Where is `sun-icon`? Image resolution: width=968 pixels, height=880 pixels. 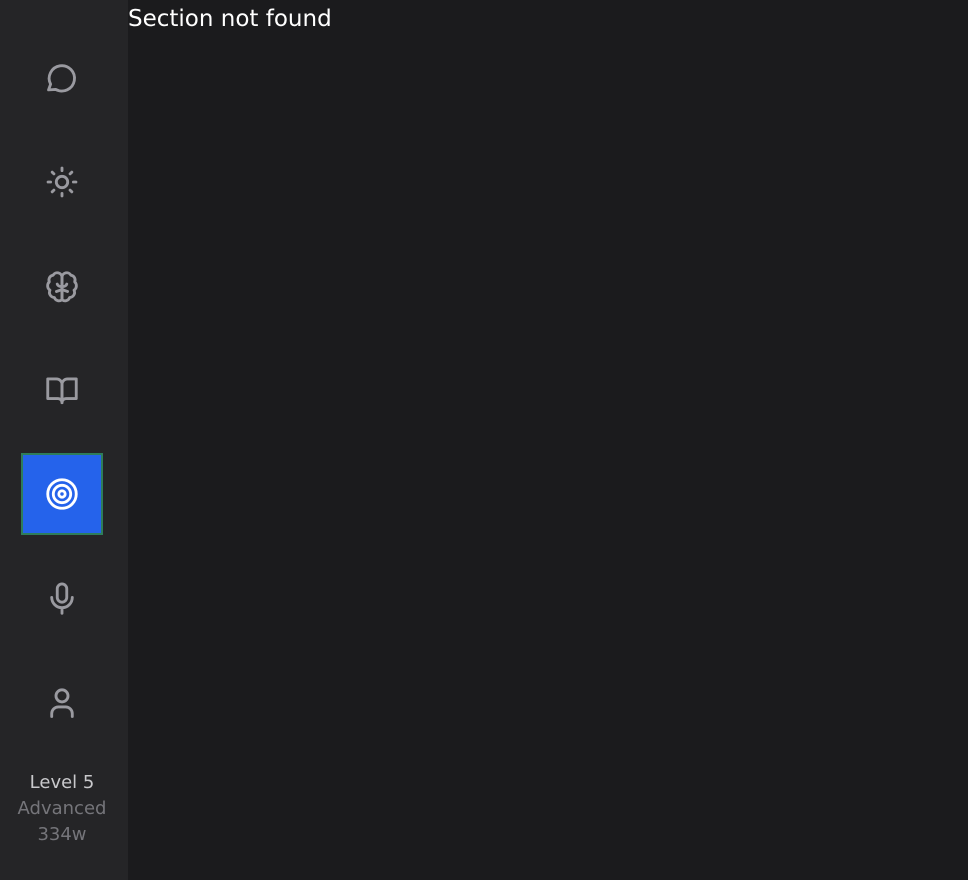 sun-icon is located at coordinates (62, 182).